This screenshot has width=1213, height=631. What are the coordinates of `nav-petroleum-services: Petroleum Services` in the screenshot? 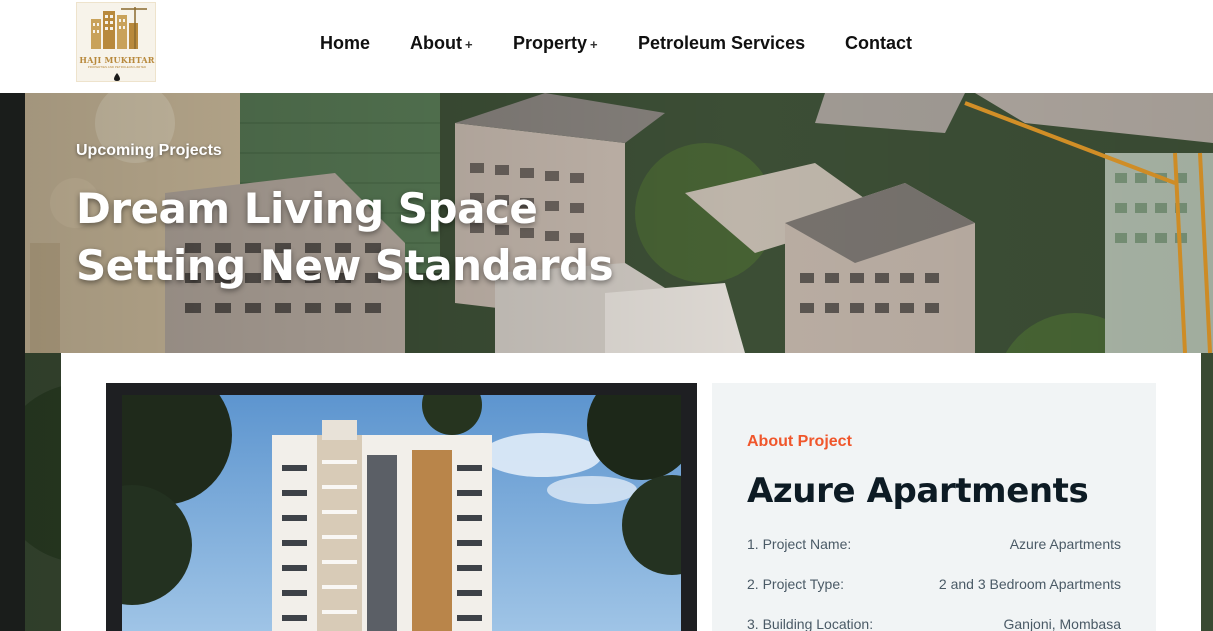 It's located at (721, 43).